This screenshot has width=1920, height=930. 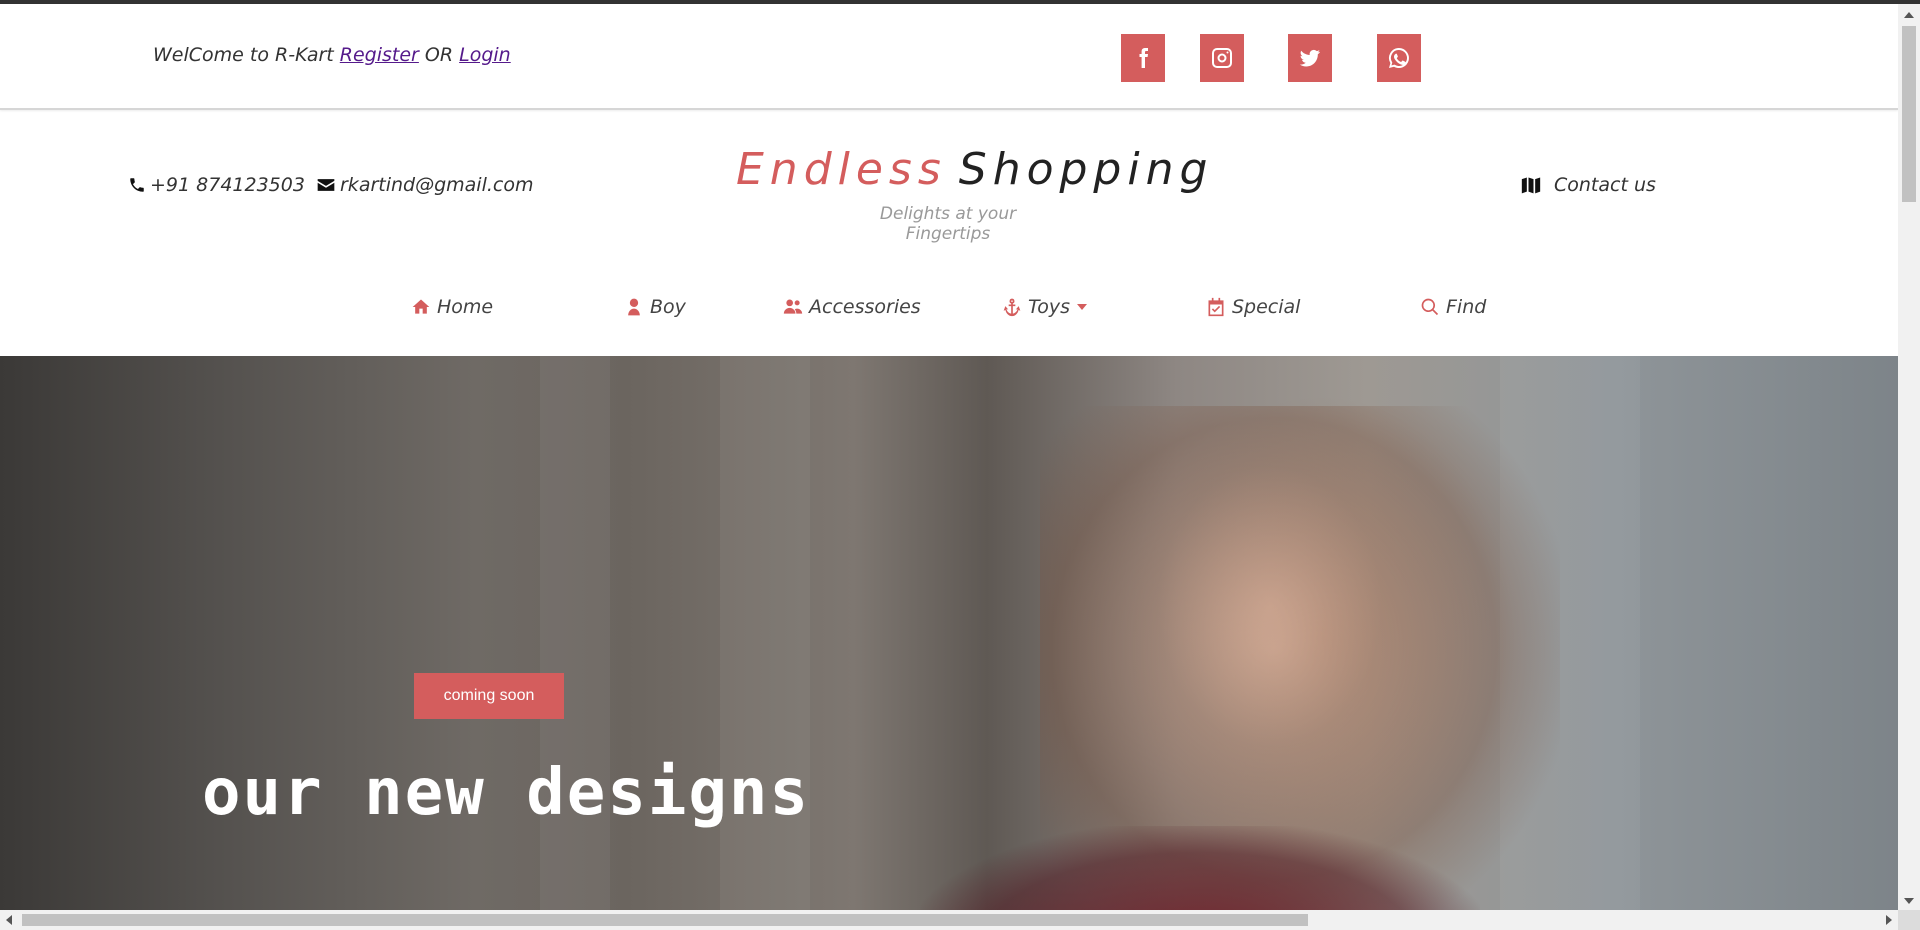 What do you see at coordinates (1200, 868) in the screenshot?
I see `hero-photo-dress` at bounding box center [1200, 868].